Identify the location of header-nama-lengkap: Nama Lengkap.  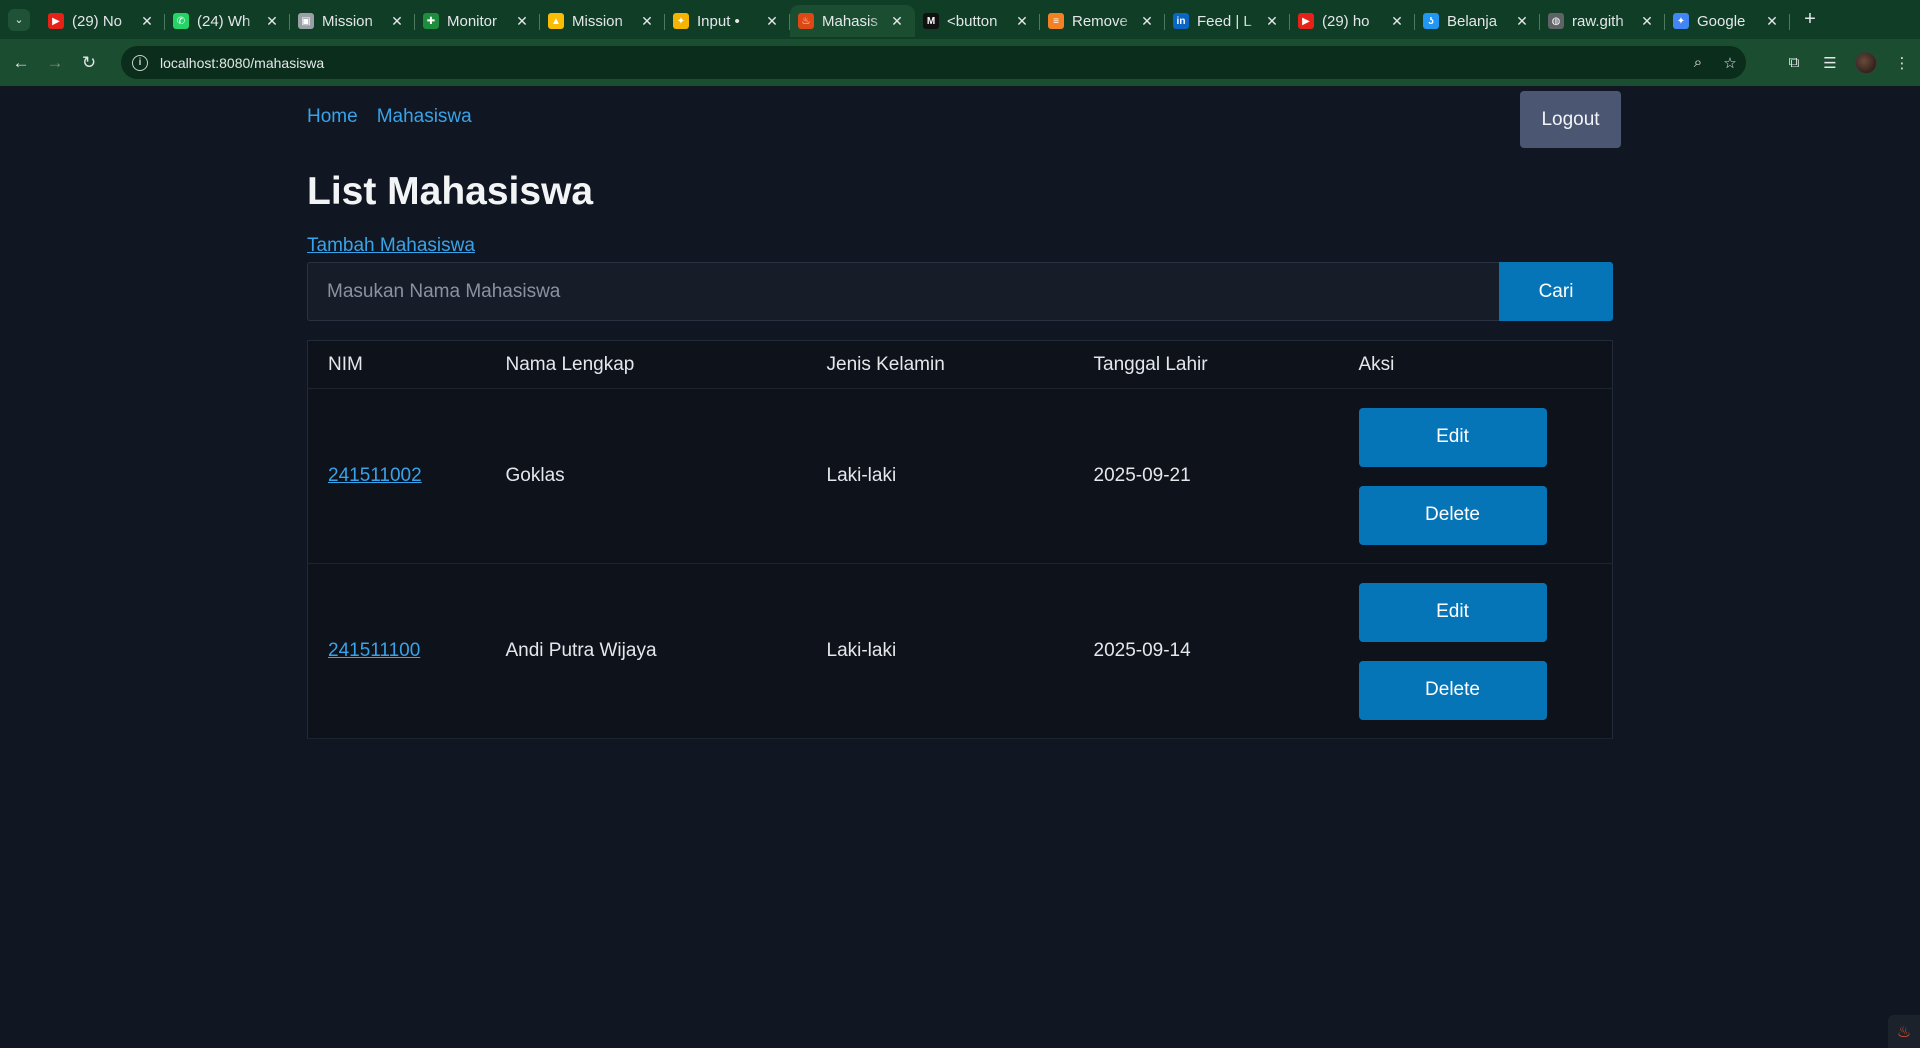
(646, 364).